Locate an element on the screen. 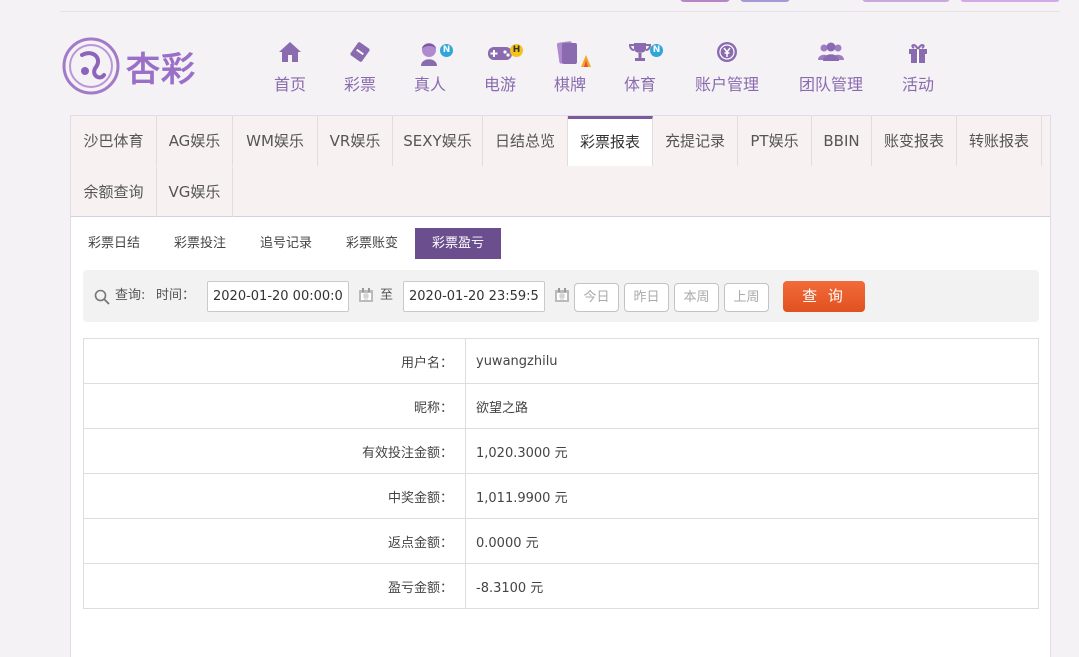 The image size is (1079, 657). nav-label: 账户管理 is located at coordinates (726, 84).